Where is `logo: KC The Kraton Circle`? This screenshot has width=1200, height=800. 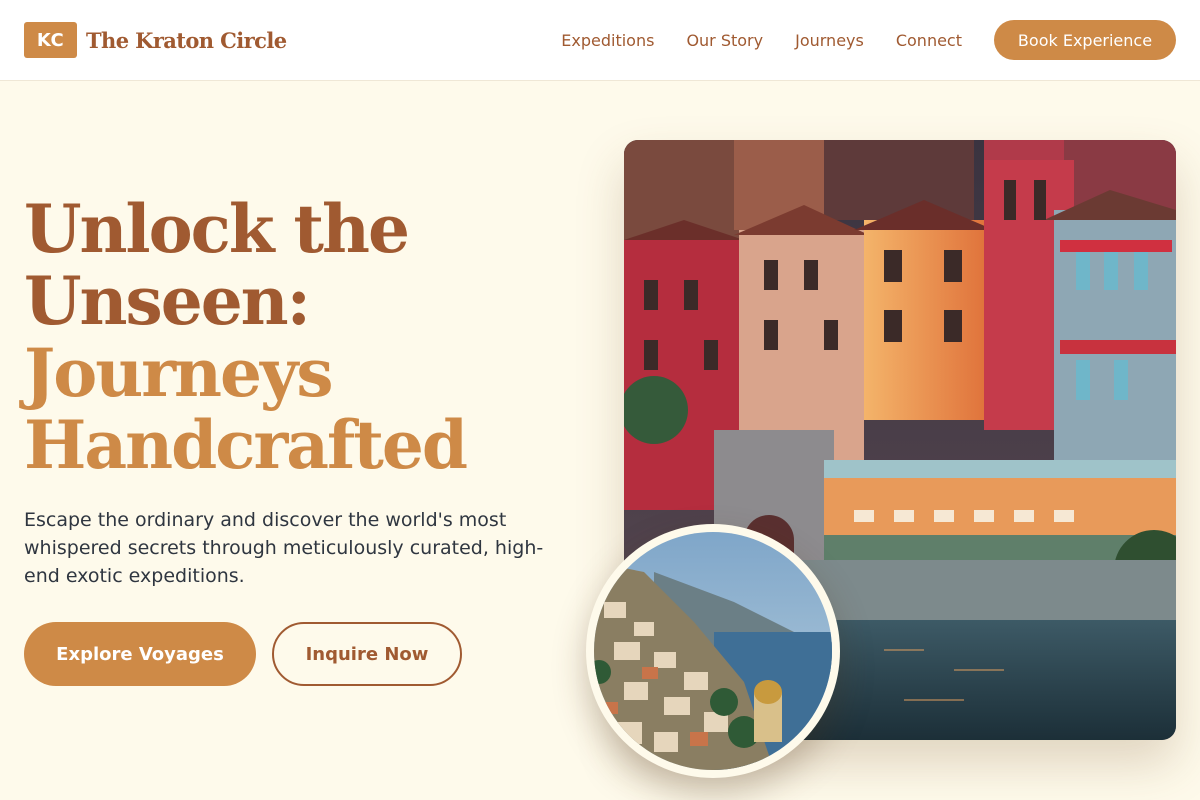
logo: KC The Kraton Circle is located at coordinates (155, 40).